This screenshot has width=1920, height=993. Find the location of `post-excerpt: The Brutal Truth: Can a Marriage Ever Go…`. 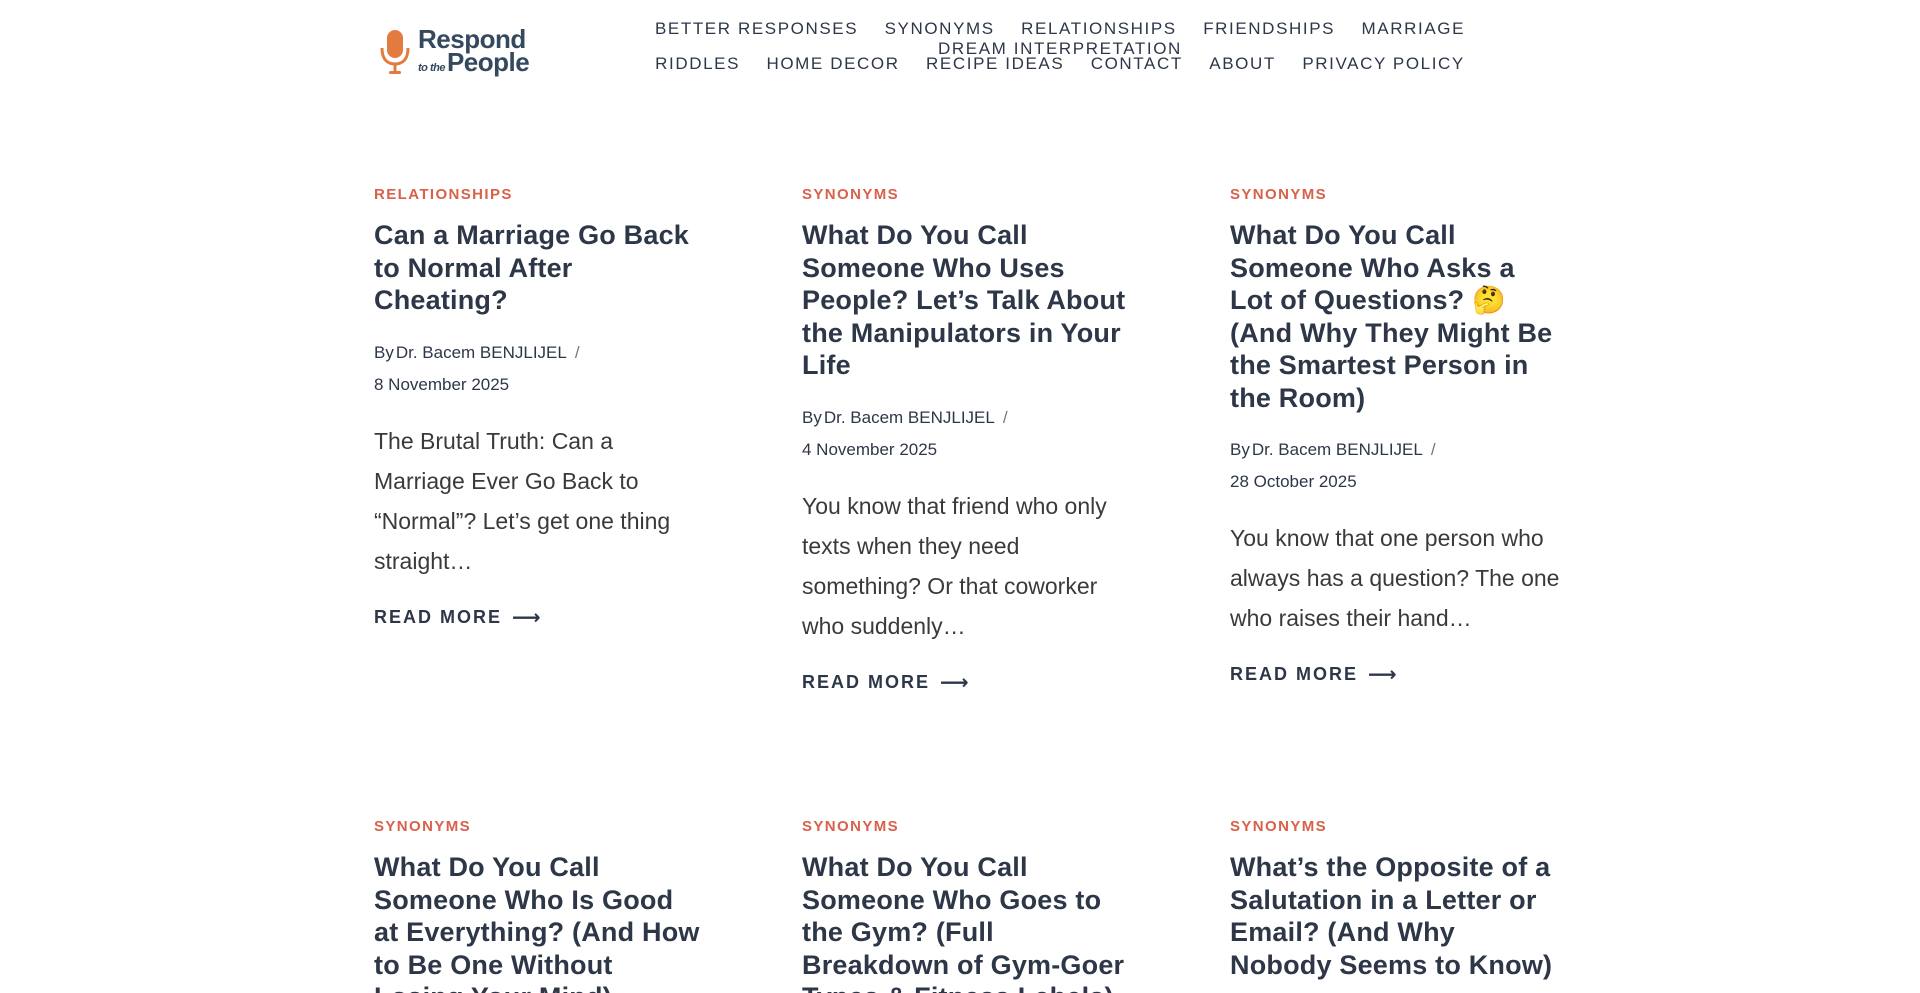

post-excerpt: The Brutal Truth: Can a Marriage Ever Go… is located at coordinates (522, 500).